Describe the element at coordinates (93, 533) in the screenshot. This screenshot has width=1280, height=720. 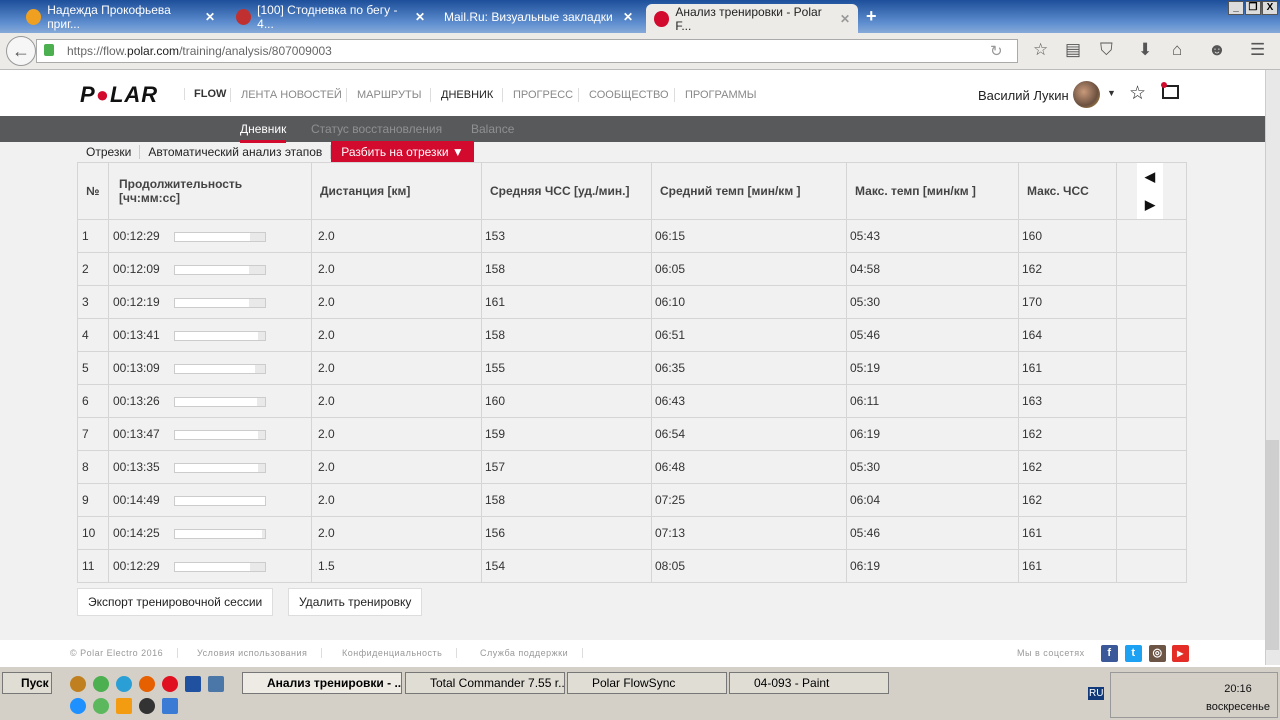
I see `cell-number: 10` at that location.